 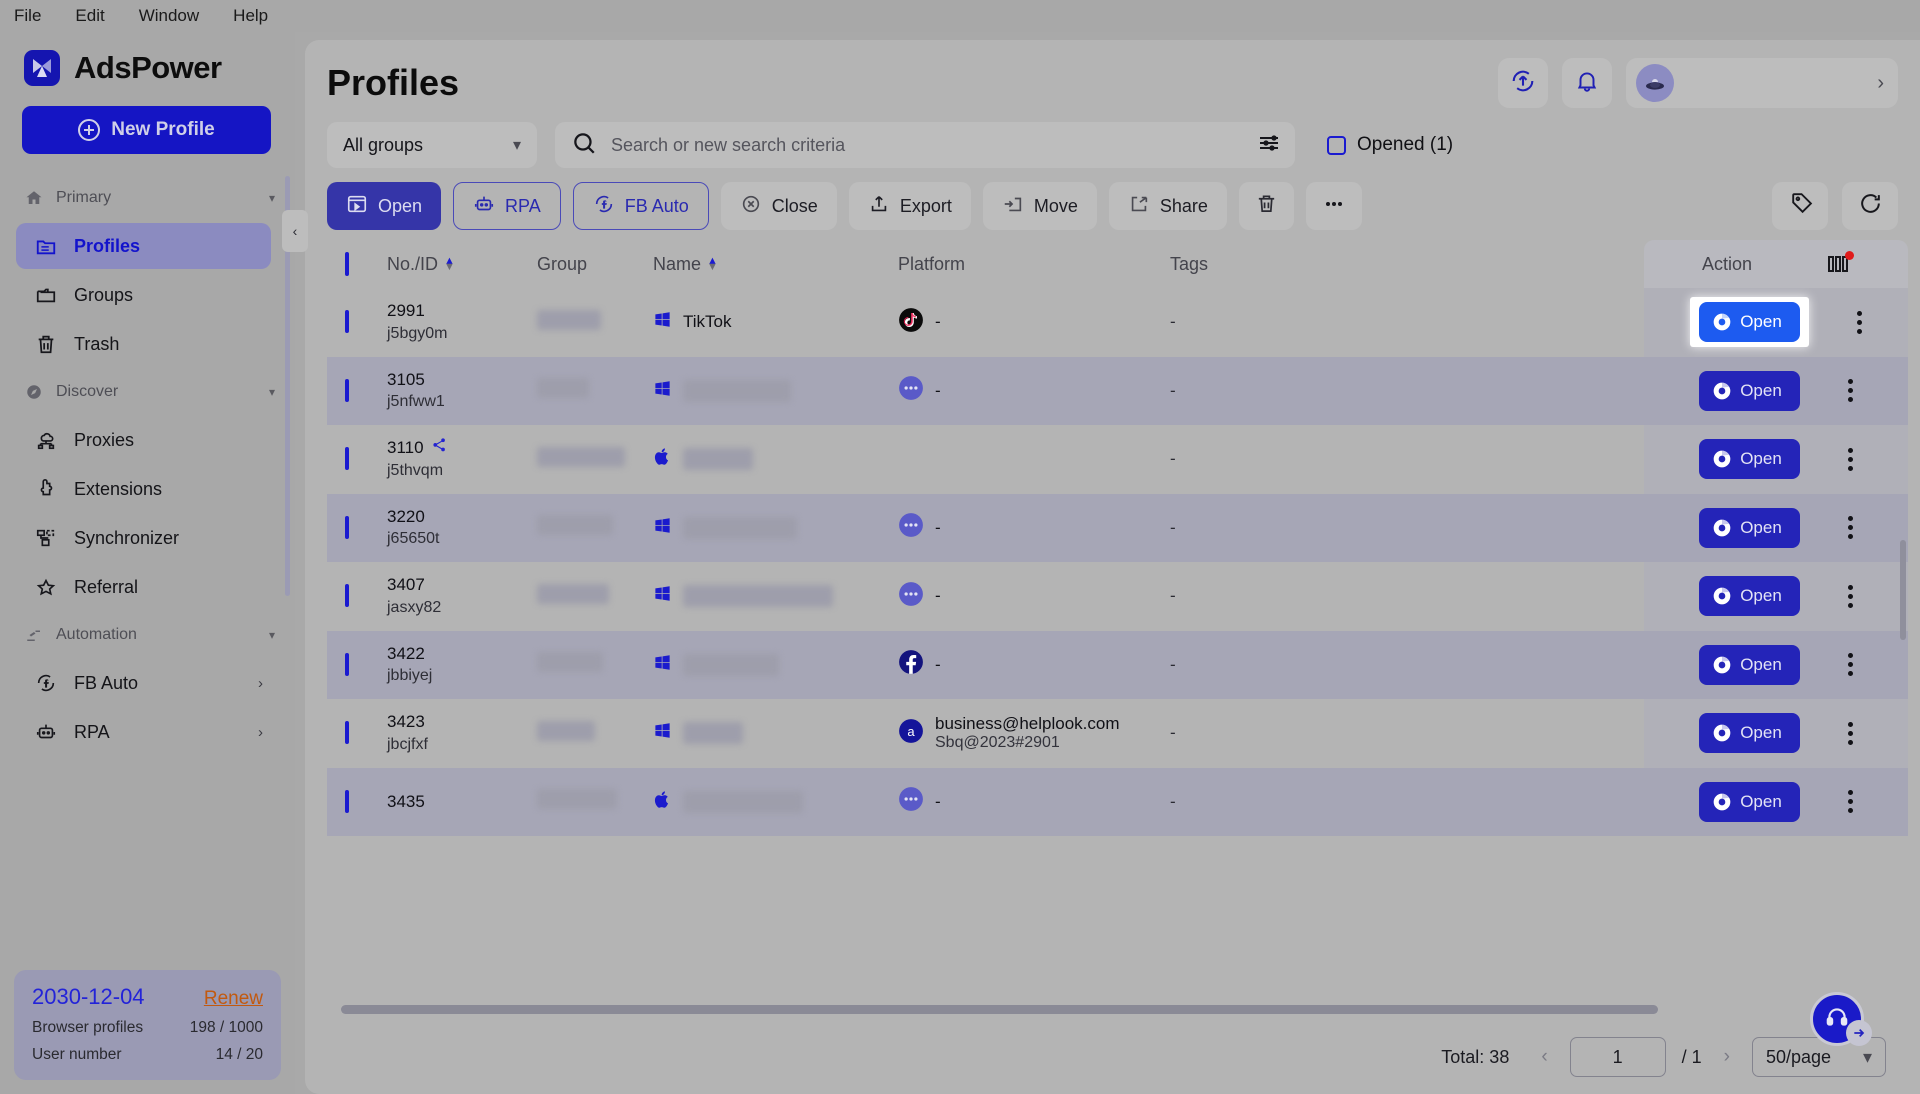 What do you see at coordinates (1587, 83) in the screenshot?
I see `notifications-button` at bounding box center [1587, 83].